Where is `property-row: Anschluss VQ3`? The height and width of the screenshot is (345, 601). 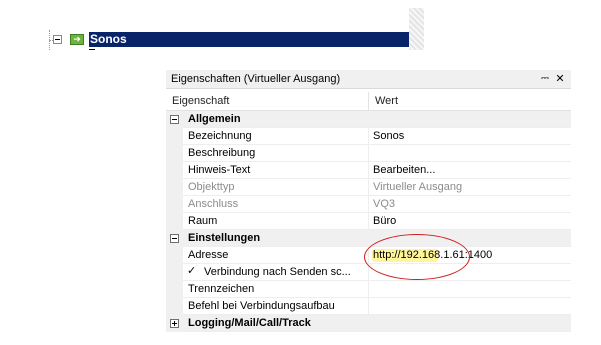 property-row: Anschluss VQ3 is located at coordinates (368, 204).